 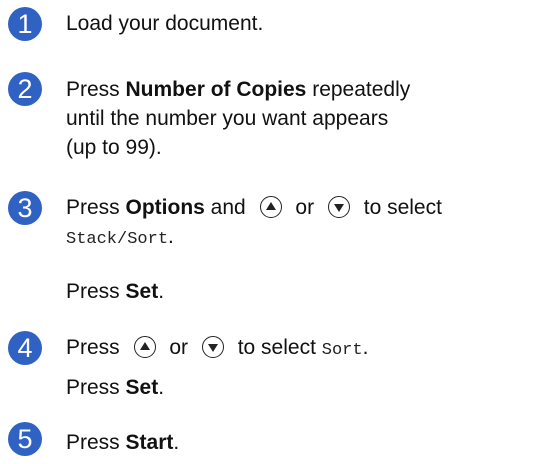 I want to click on step-number-badge: 4, so click(x=25, y=348).